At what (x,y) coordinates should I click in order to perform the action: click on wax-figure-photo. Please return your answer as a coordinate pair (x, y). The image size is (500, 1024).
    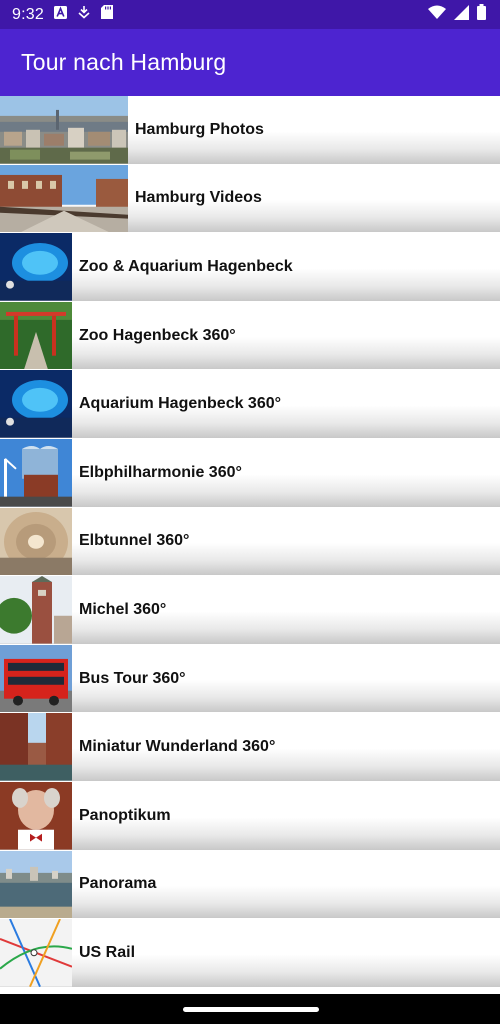
    Looking at the image, I should click on (36, 815).